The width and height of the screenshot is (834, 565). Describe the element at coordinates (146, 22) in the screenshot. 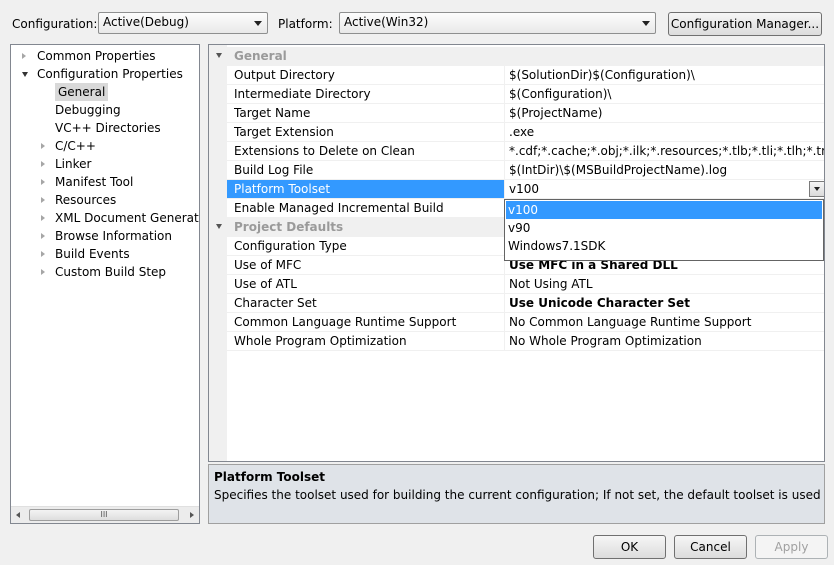

I see `configuration-select-value: Active(Debug)` at that location.